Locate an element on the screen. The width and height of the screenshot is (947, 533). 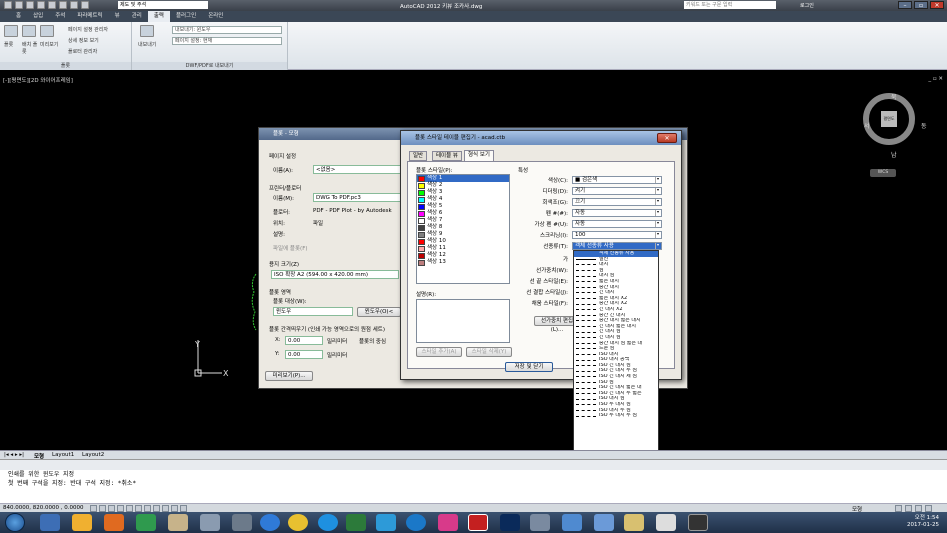
printer-name-select: DWG To PDF.pc3 is located at coordinates (358, 197).